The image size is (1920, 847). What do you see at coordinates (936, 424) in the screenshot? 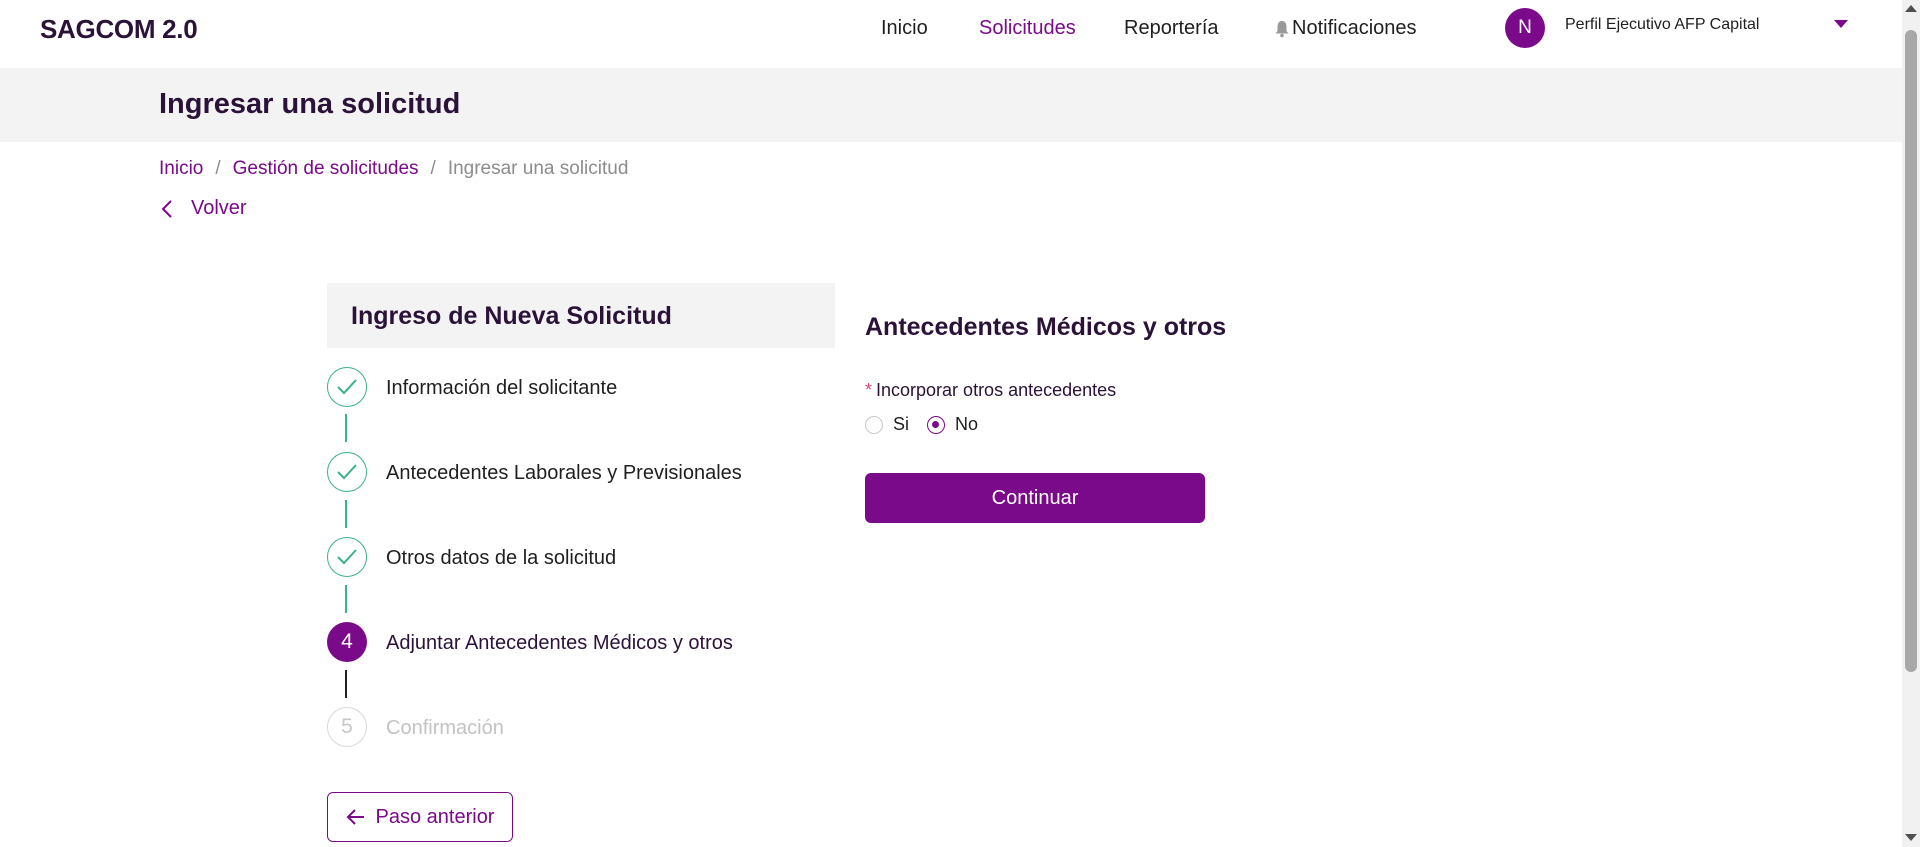
I see `radio-no` at bounding box center [936, 424].